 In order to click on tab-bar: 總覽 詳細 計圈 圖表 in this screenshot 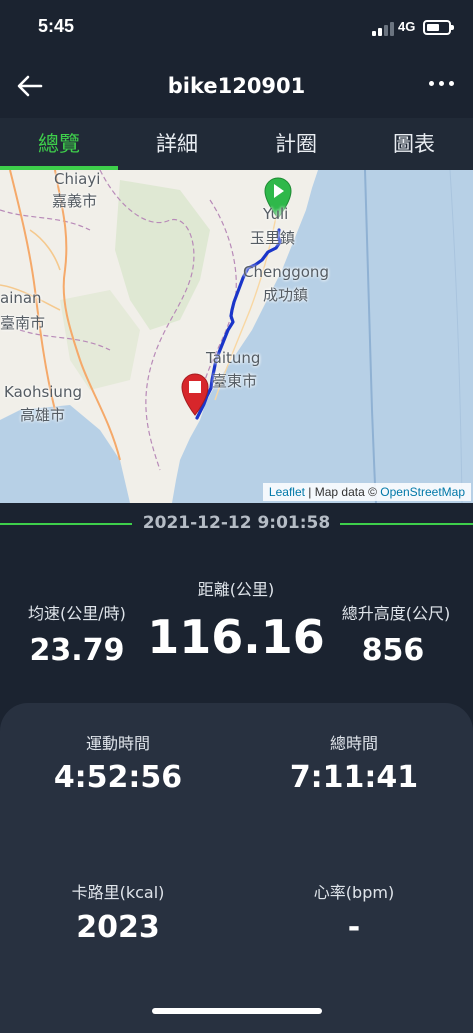, I will do `click(236, 144)`.